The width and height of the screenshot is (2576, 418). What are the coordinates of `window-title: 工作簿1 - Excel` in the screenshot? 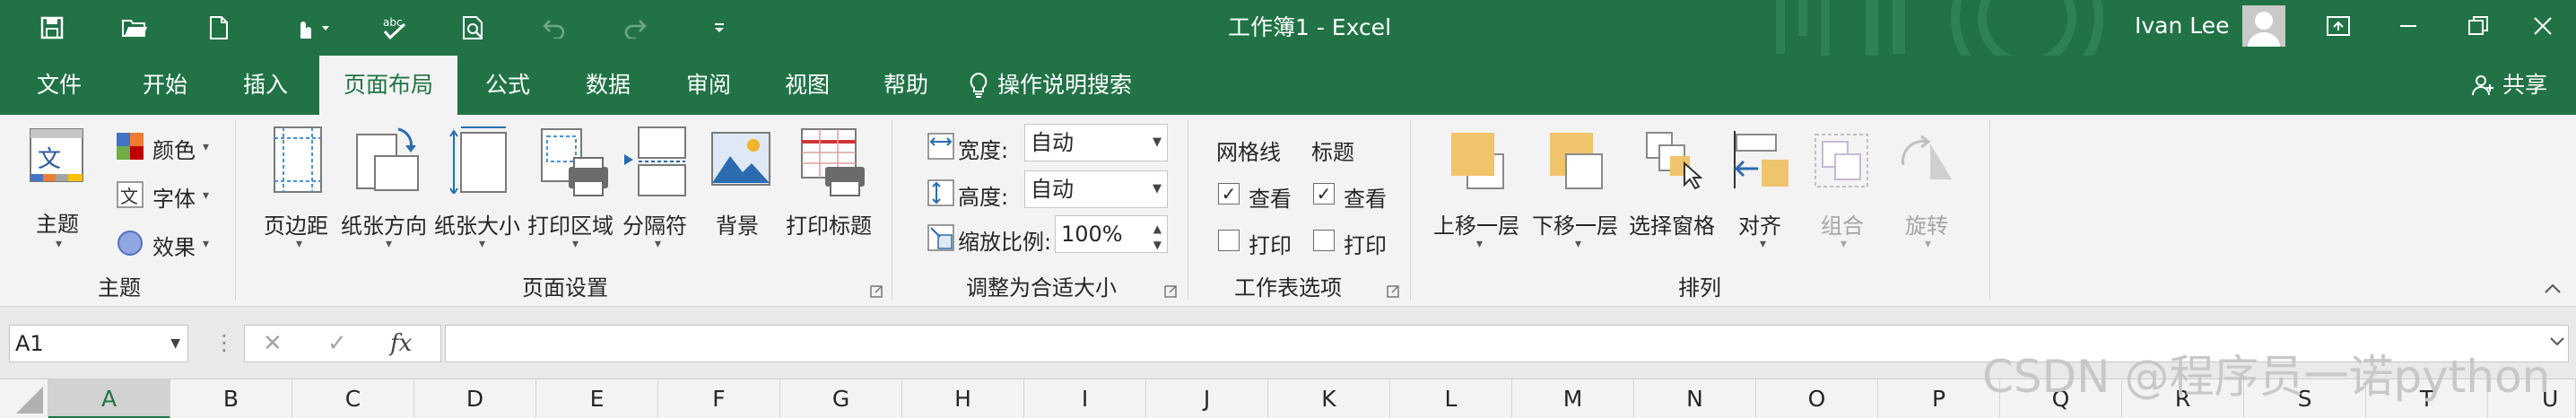 It's located at (1309, 27).